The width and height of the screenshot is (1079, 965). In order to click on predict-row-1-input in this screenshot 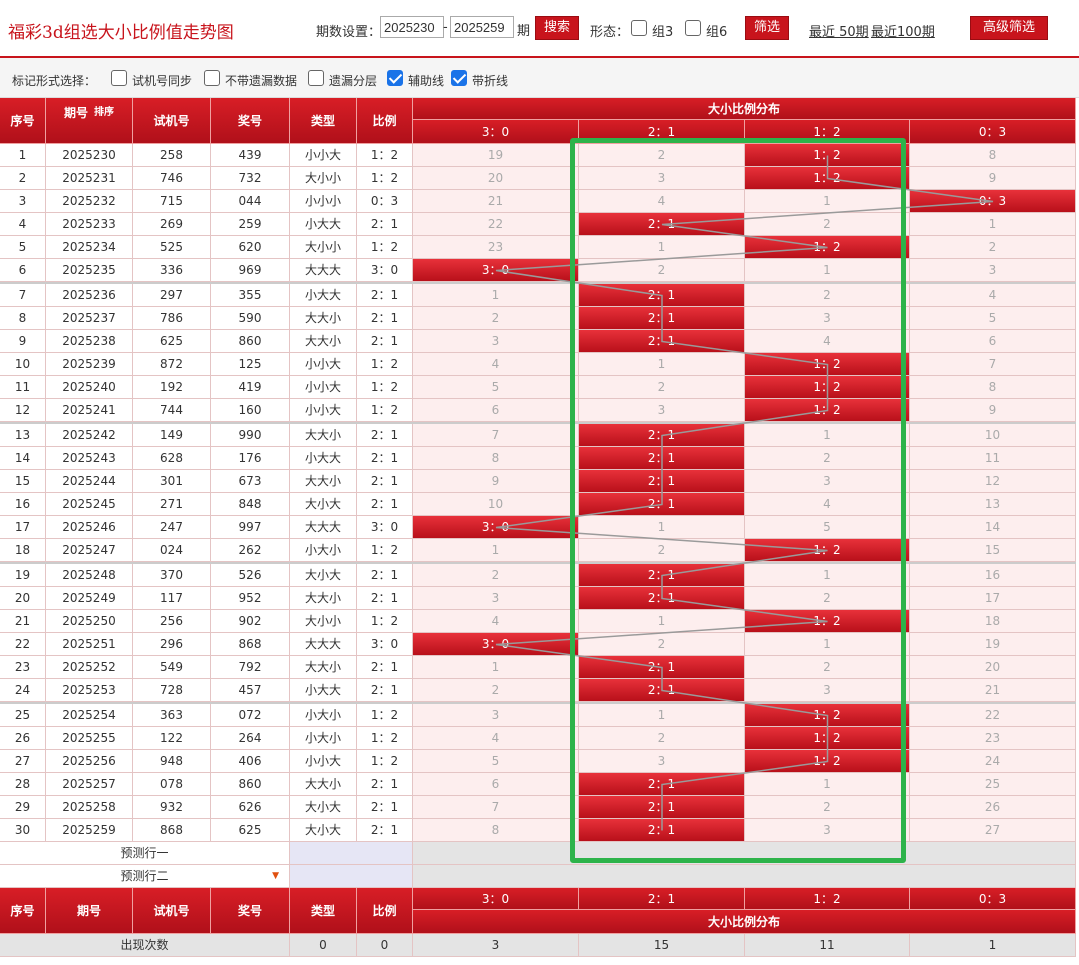, I will do `click(351, 853)`.